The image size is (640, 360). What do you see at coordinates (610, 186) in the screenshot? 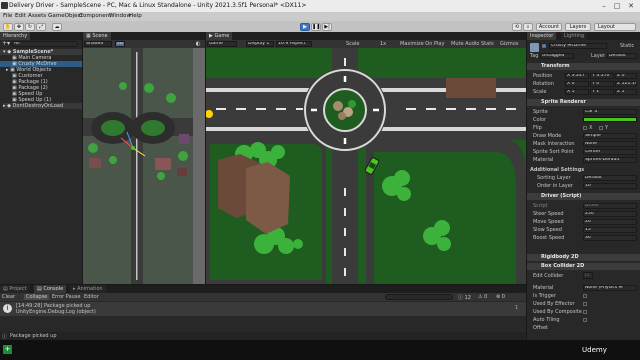
I see `order-in-layer-field: 10` at bounding box center [610, 186].